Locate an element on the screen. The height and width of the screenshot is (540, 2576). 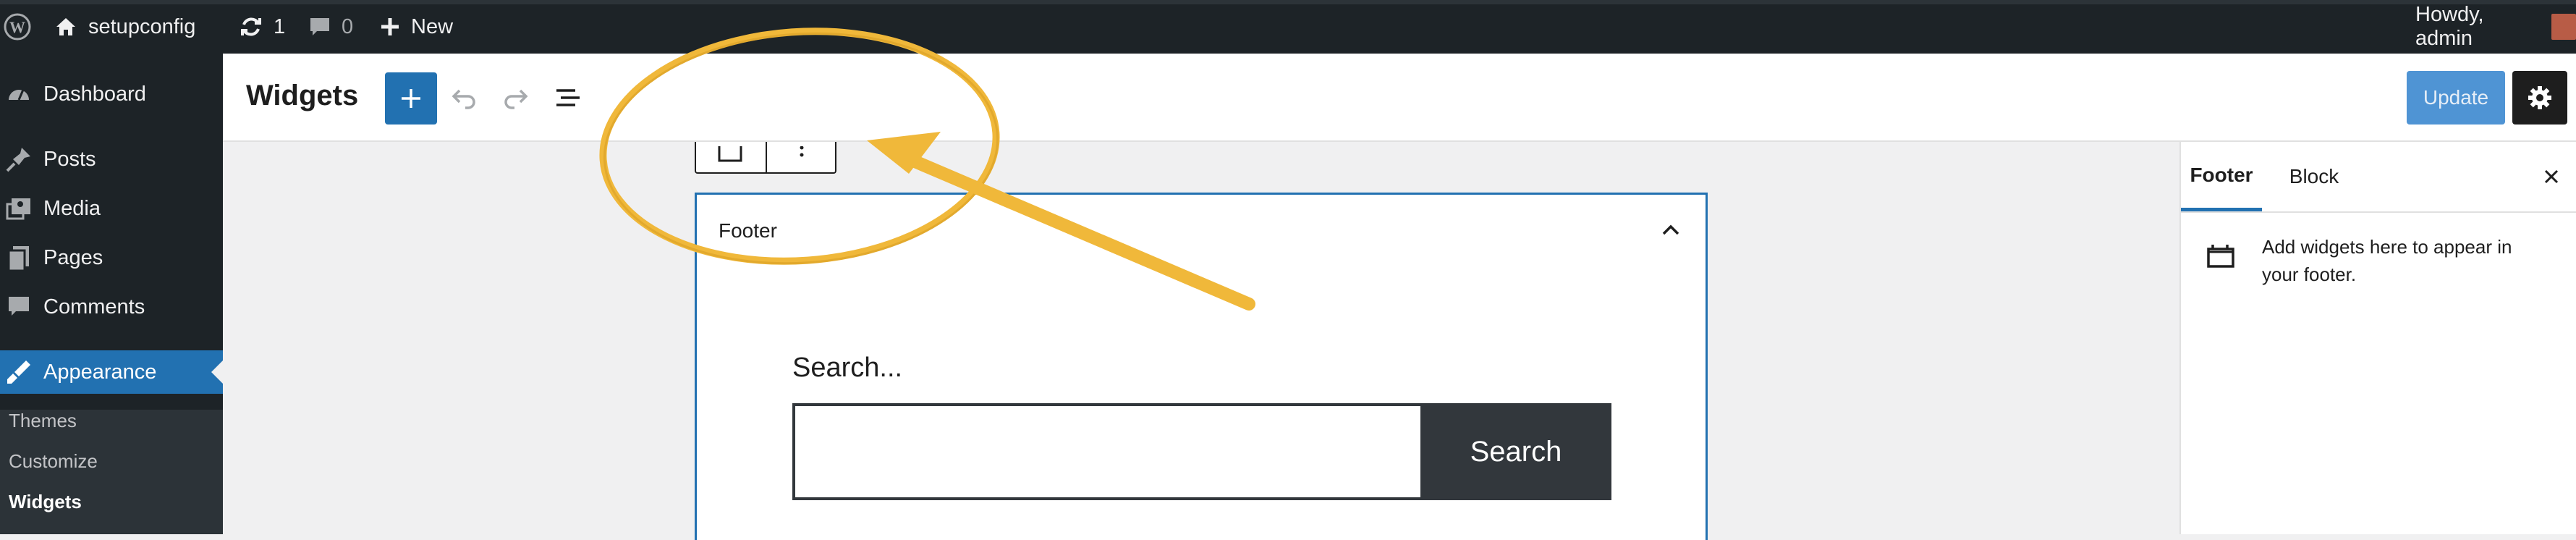
sidebar-item-appearance: Appearance is located at coordinates (111, 372).